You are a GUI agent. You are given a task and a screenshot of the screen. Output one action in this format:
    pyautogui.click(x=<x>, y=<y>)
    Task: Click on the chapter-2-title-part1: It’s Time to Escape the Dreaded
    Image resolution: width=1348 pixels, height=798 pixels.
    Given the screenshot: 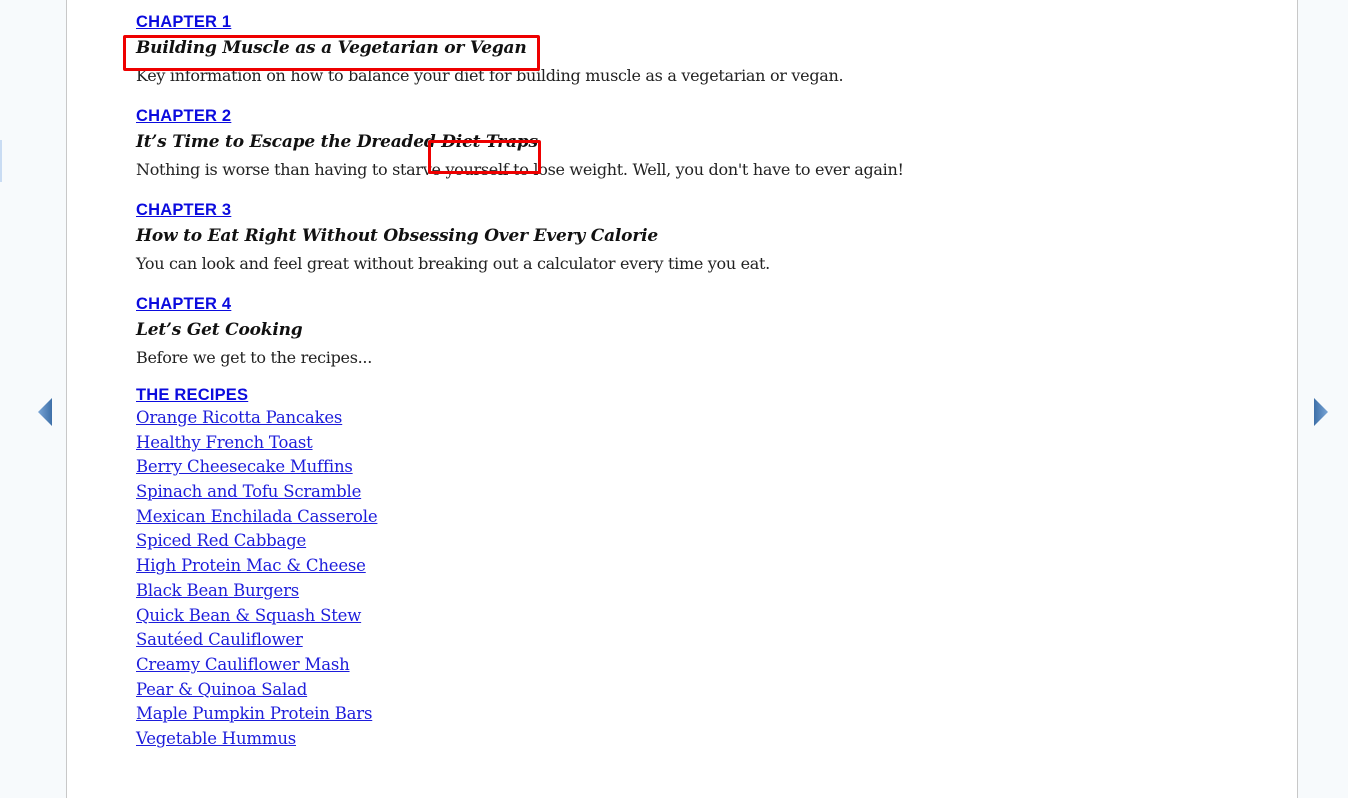 What is the action you would take?
    pyautogui.click(x=286, y=142)
    